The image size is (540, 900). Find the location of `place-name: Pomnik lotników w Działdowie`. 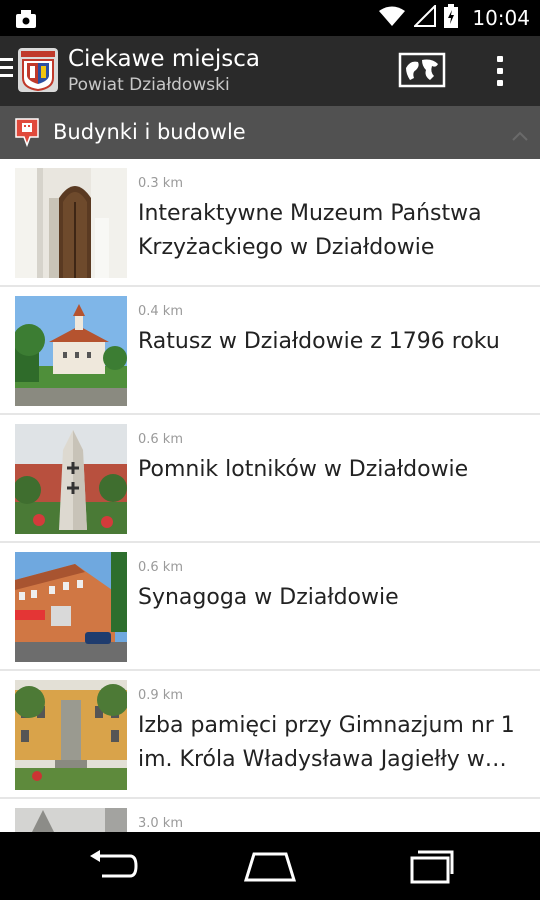

place-name: Pomnik lotników w Działdowie is located at coordinates (303, 469).